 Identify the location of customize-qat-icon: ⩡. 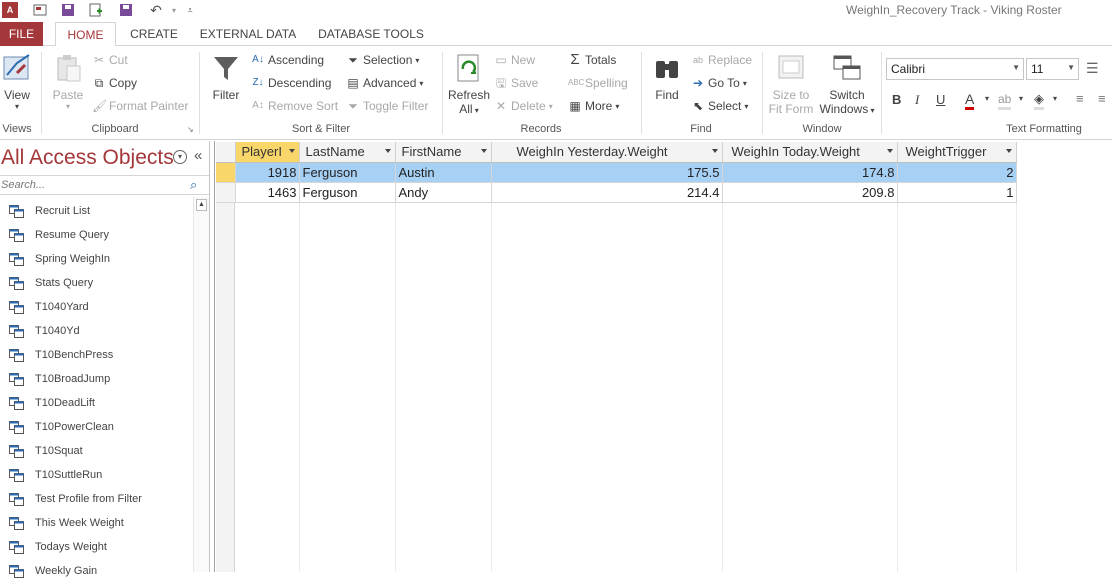
(190, 10).